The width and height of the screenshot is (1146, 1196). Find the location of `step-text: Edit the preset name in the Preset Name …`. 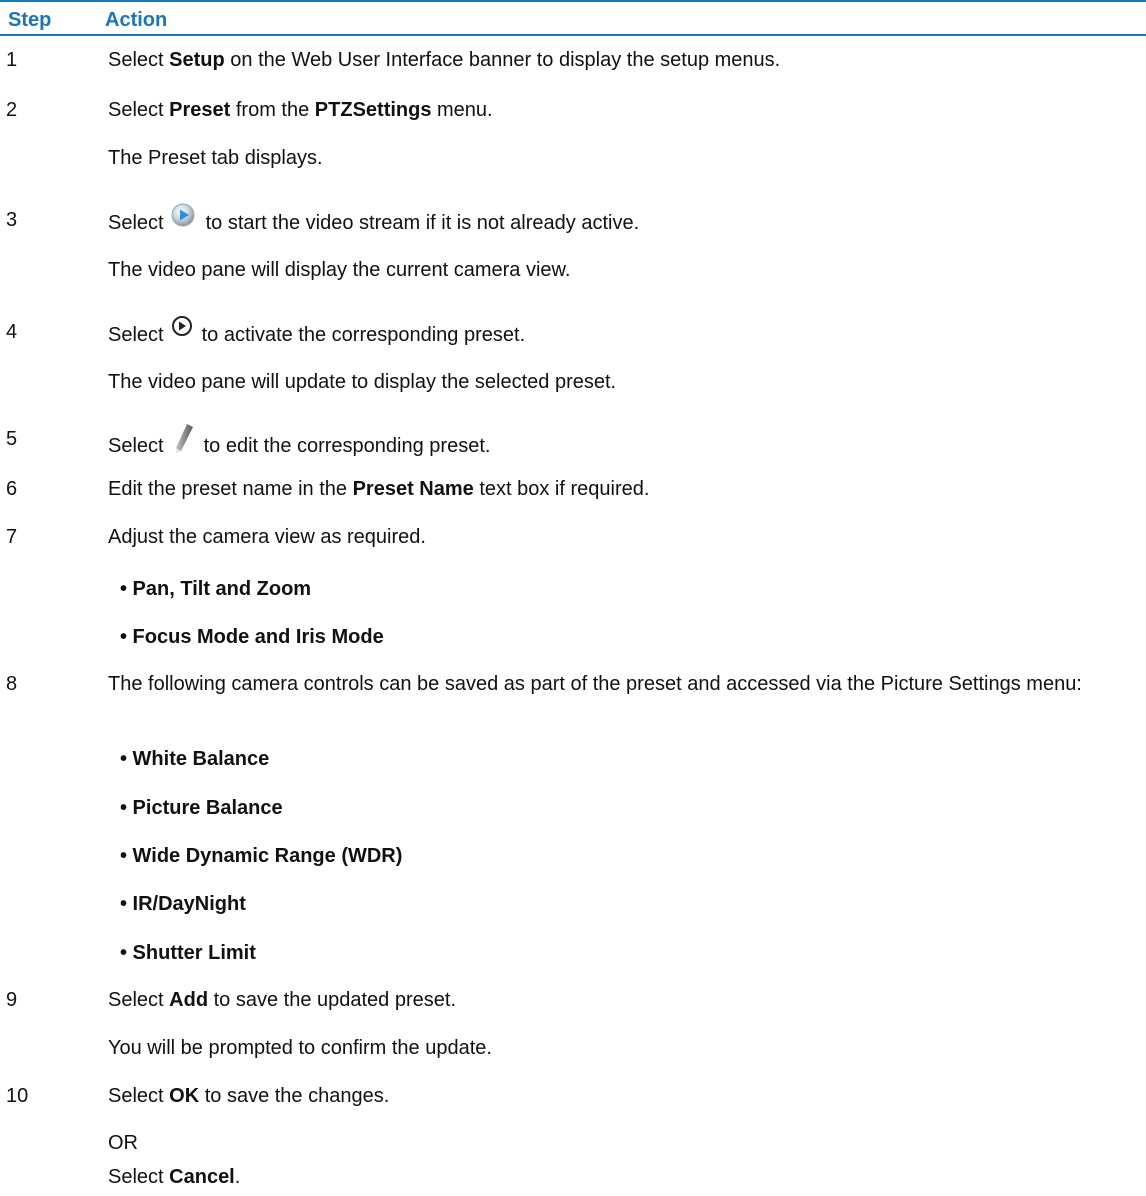

step-text: Edit the preset name in the Preset Name … is located at coordinates (379, 489).